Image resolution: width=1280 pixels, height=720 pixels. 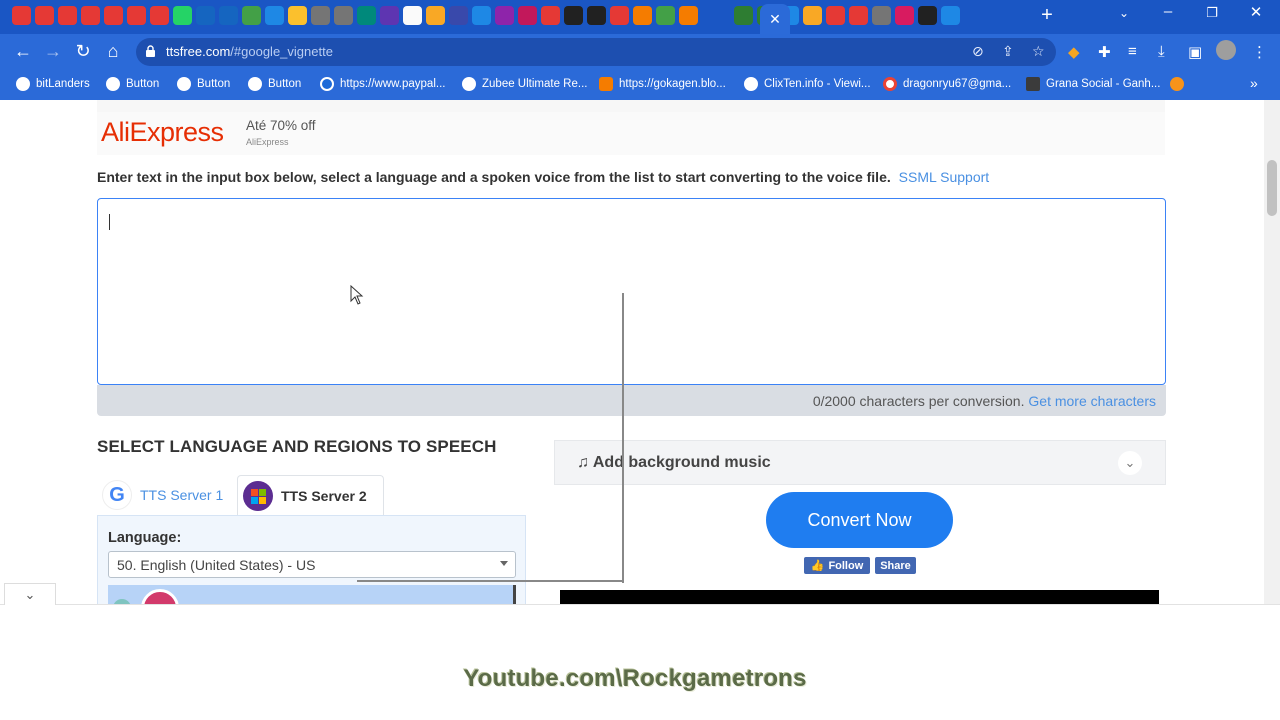 I want to click on scrollbar, so click(x=1272, y=355).